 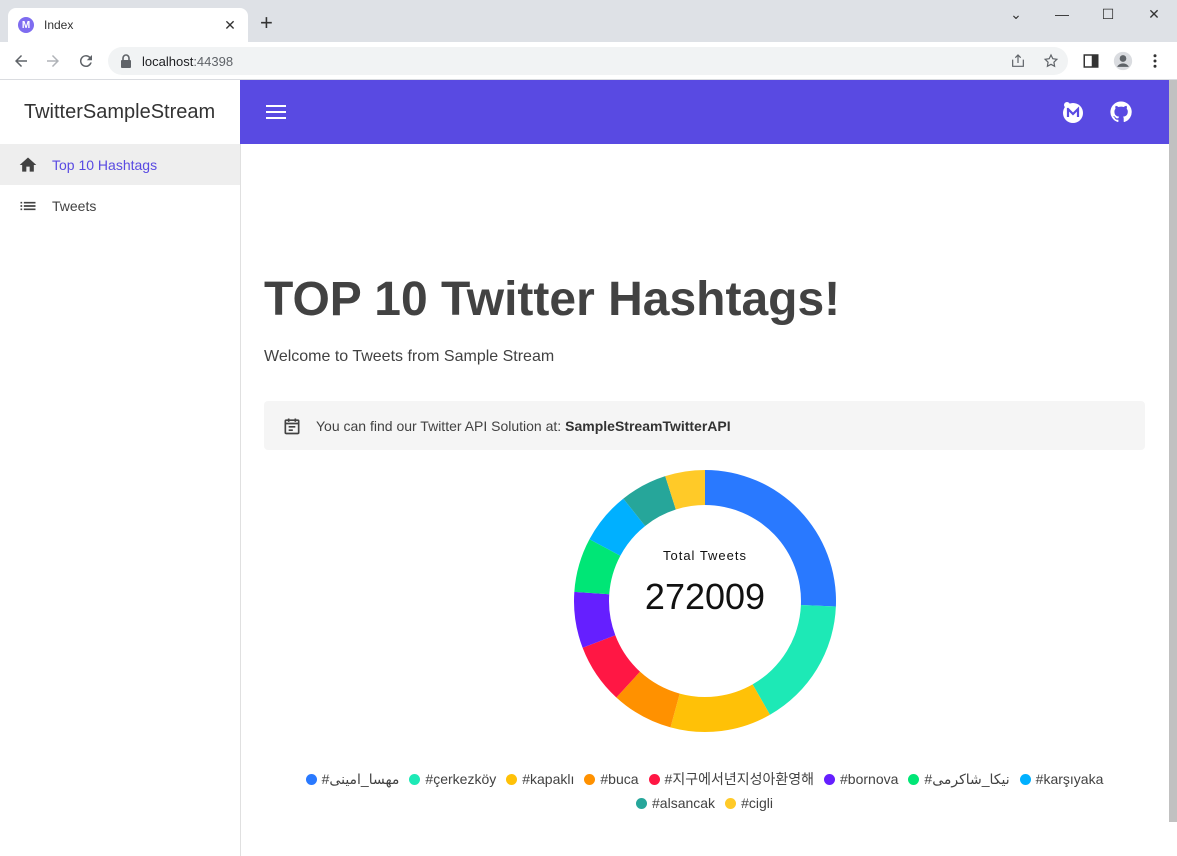 What do you see at coordinates (292, 426) in the screenshot?
I see `event-note-icon` at bounding box center [292, 426].